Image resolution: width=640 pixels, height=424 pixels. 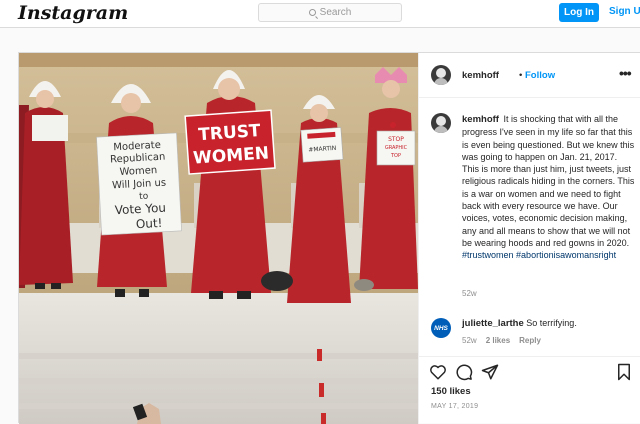 What do you see at coordinates (529, 390) in the screenshot?
I see `post-actions: 150 likes MAY 17, 2019` at bounding box center [529, 390].